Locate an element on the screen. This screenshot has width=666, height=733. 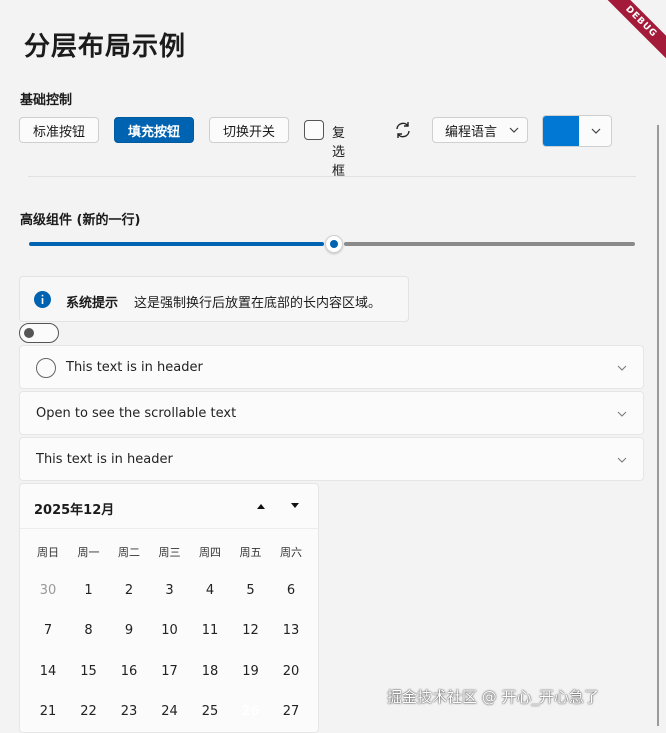
toggle-switch is located at coordinates (39, 333).